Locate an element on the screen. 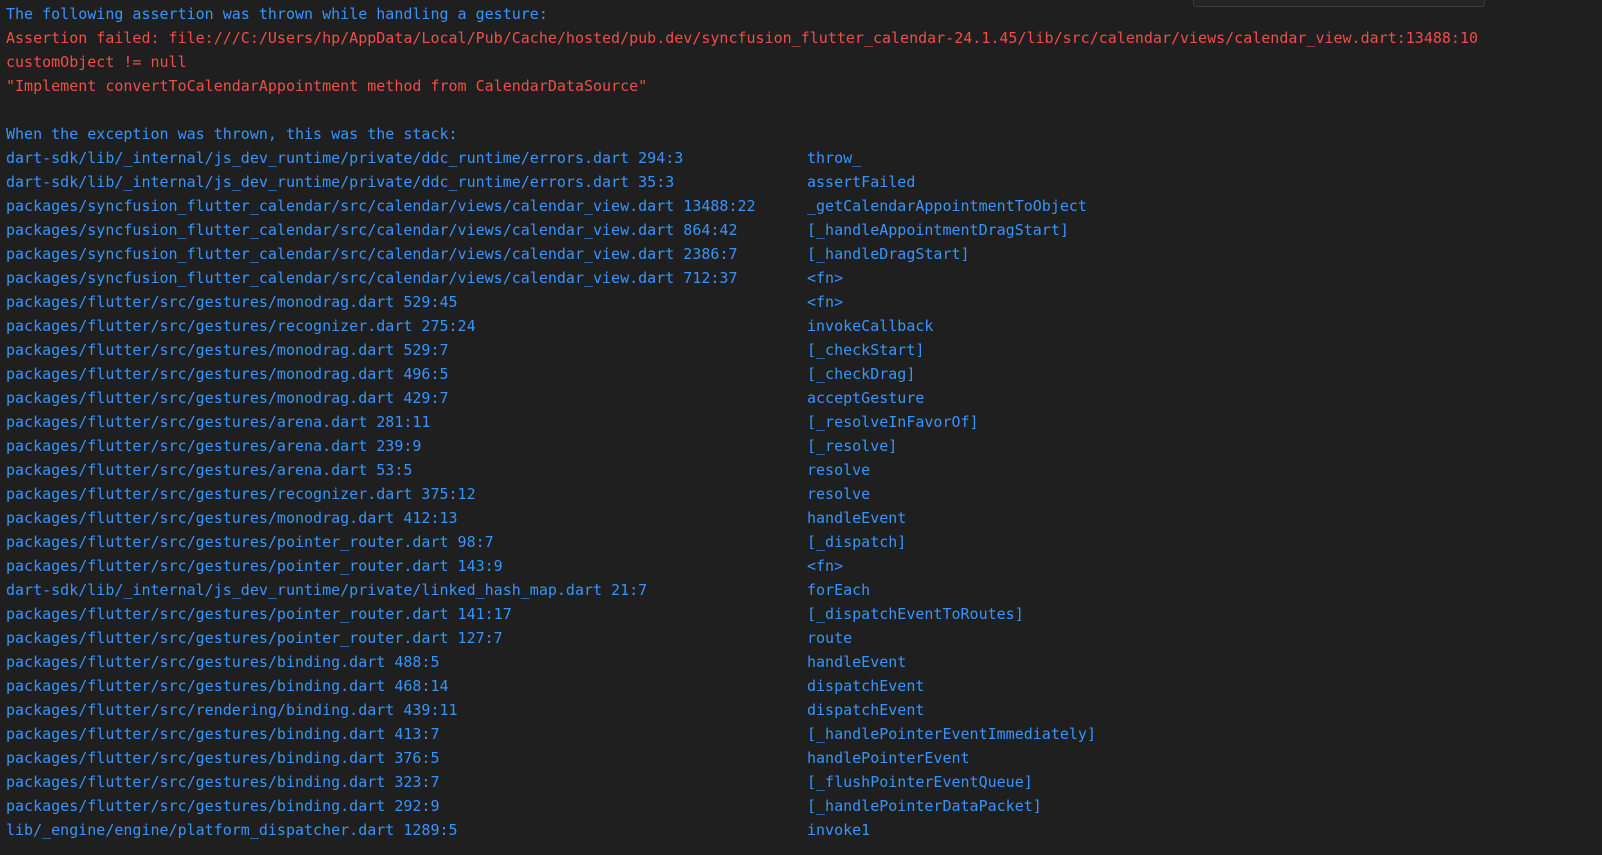  stack-frame-function: _getCalendarAppointmentToObject is located at coordinates (947, 206).